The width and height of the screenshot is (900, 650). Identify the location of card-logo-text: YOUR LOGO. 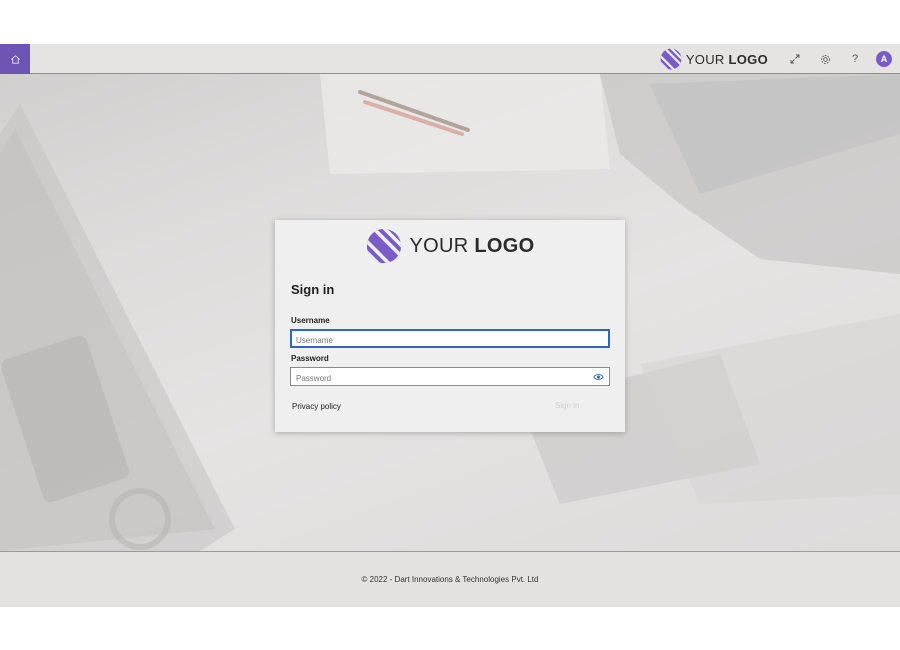
(472, 245).